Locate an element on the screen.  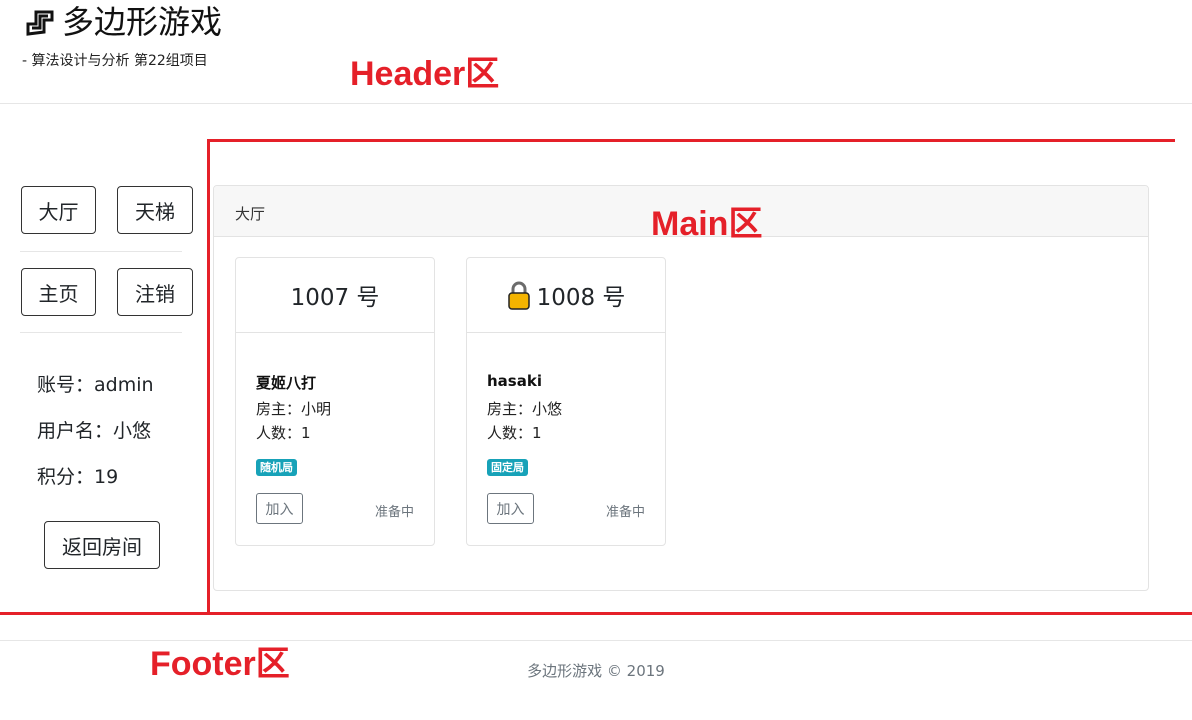
logo: 多边形游戏 is located at coordinates (122, 22).